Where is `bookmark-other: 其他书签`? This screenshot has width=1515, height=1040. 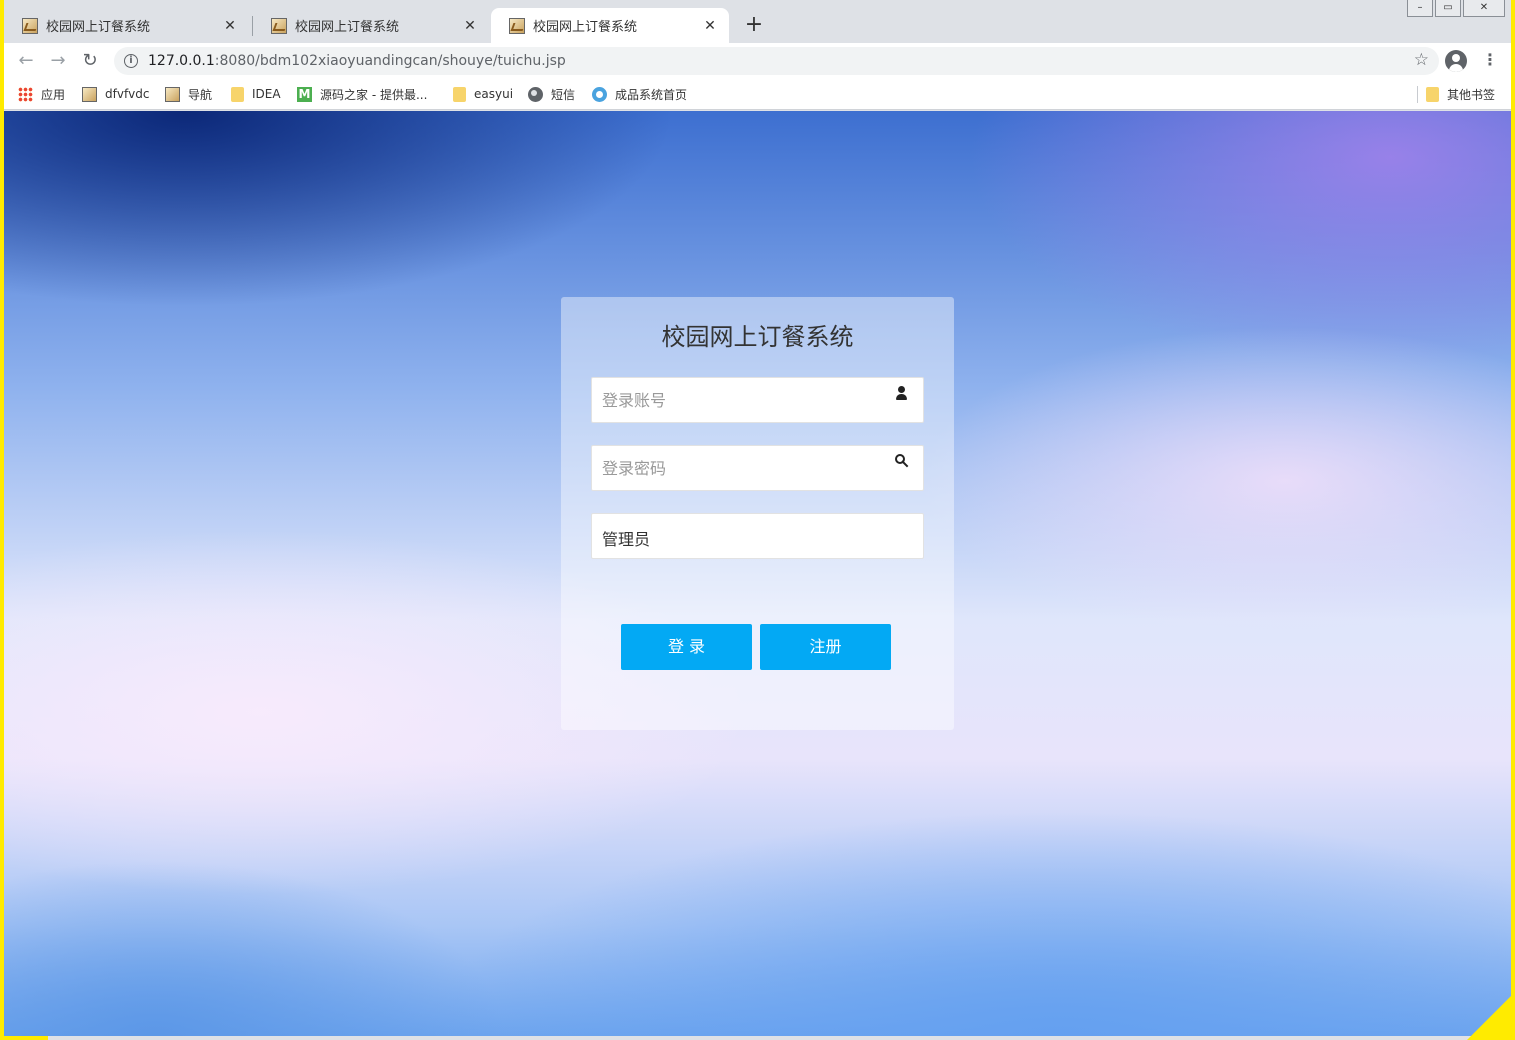 bookmark-other: 其他书签 is located at coordinates (1460, 94).